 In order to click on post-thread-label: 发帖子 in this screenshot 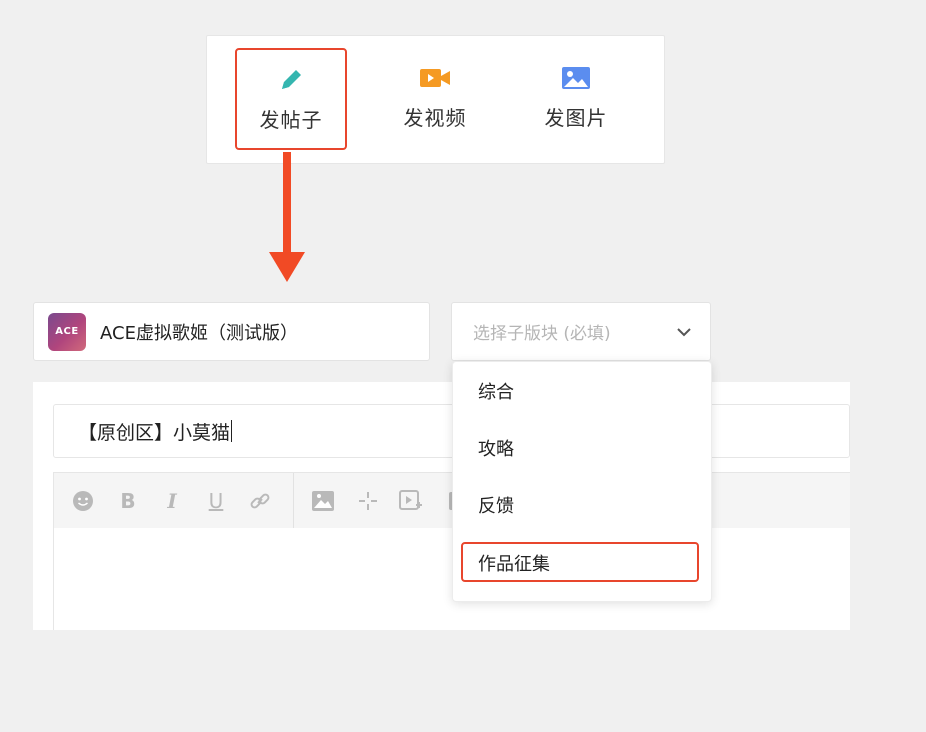, I will do `click(291, 120)`.